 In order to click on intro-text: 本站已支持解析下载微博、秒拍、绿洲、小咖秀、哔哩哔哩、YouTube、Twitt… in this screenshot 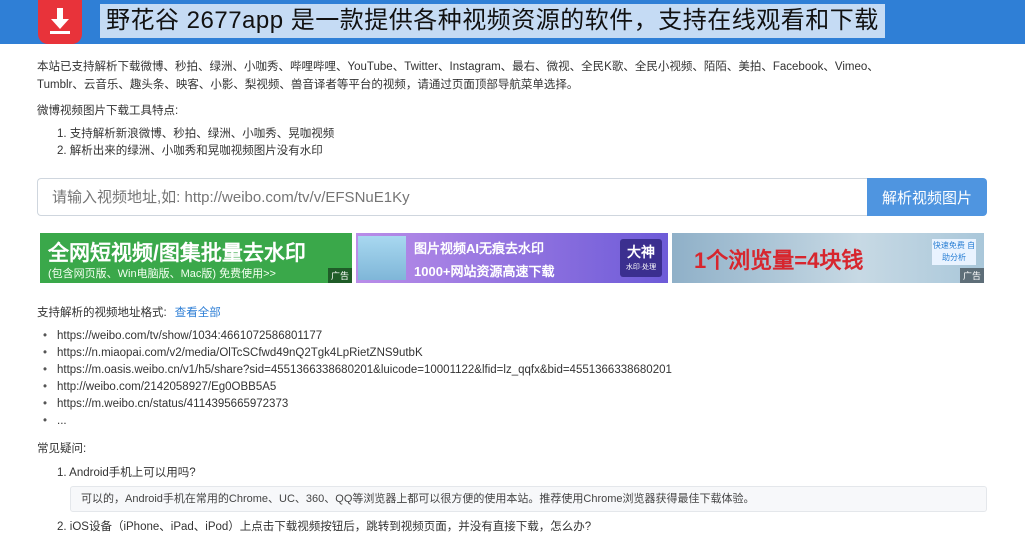, I will do `click(512, 76)`.